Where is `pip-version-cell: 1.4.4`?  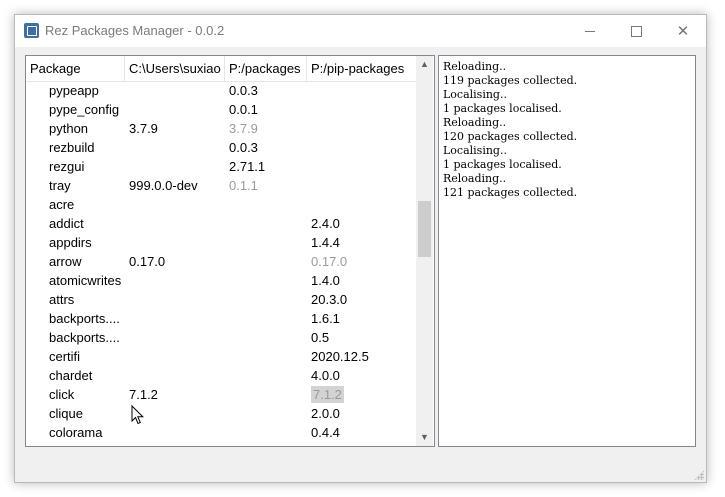 pip-version-cell: 1.4.4 is located at coordinates (325, 242).